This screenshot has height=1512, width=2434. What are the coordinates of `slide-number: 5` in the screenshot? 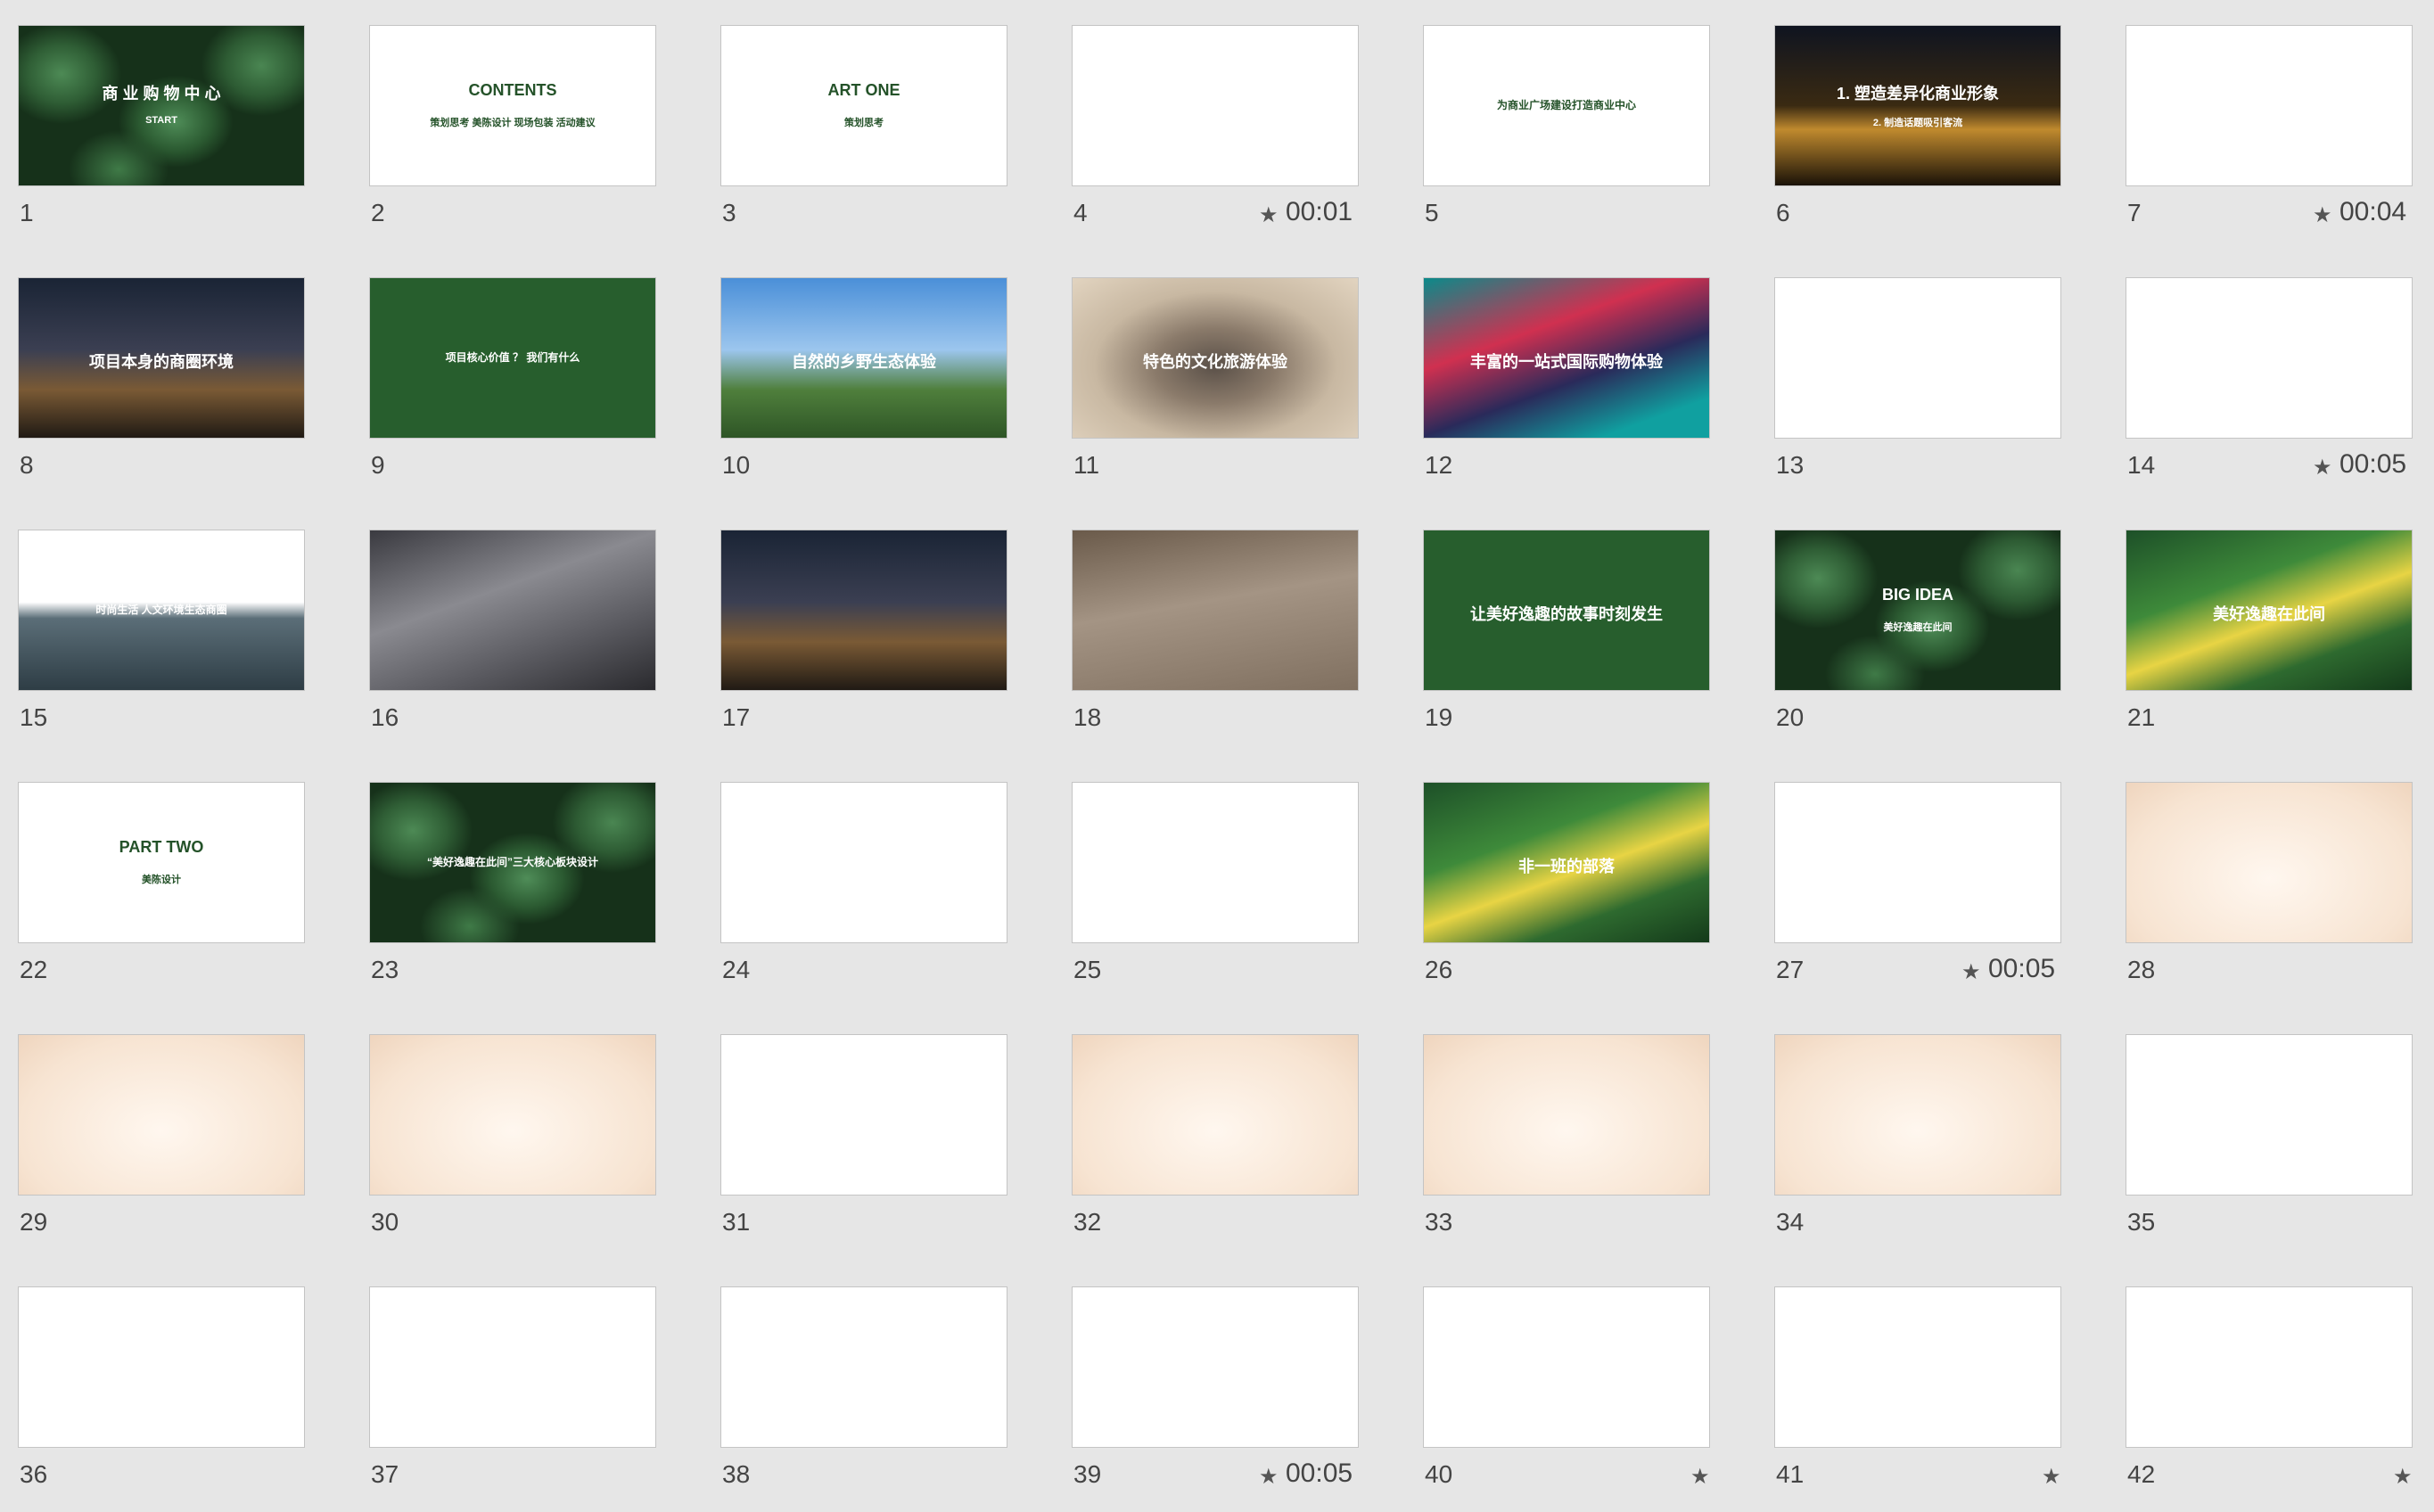 It's located at (1432, 212).